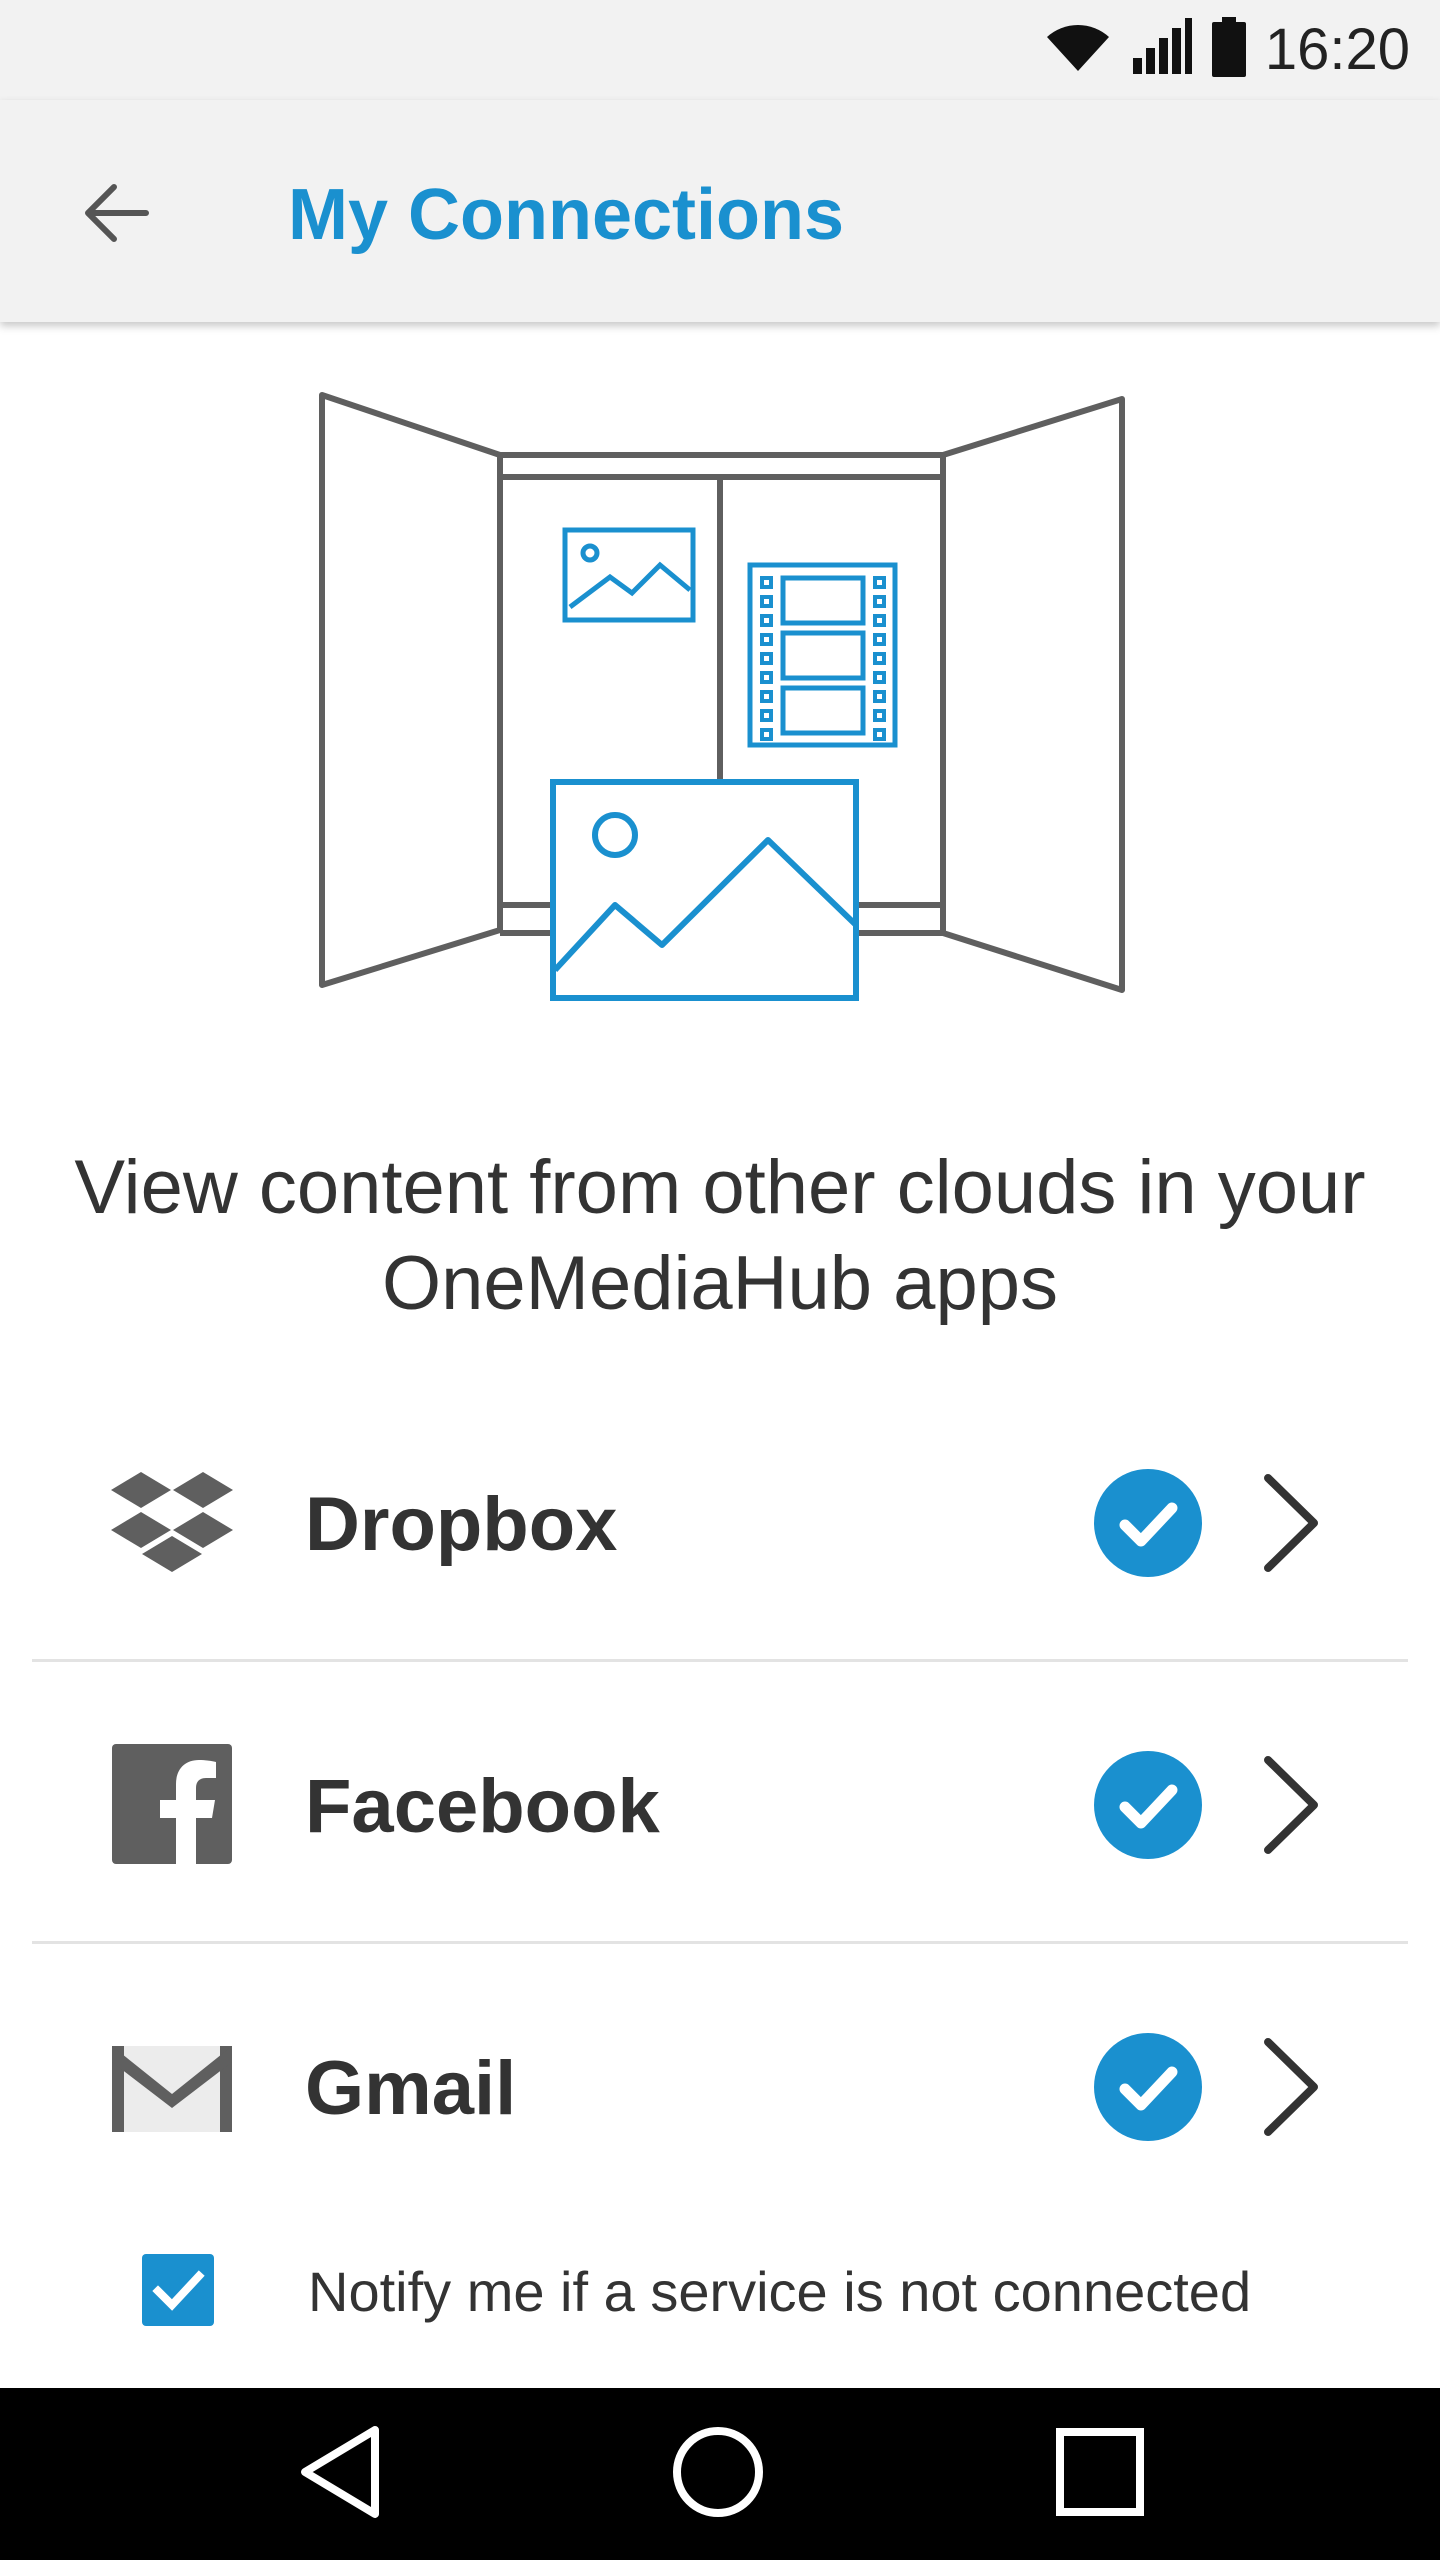  I want to click on back-triangle-icon, so click(340, 2474).